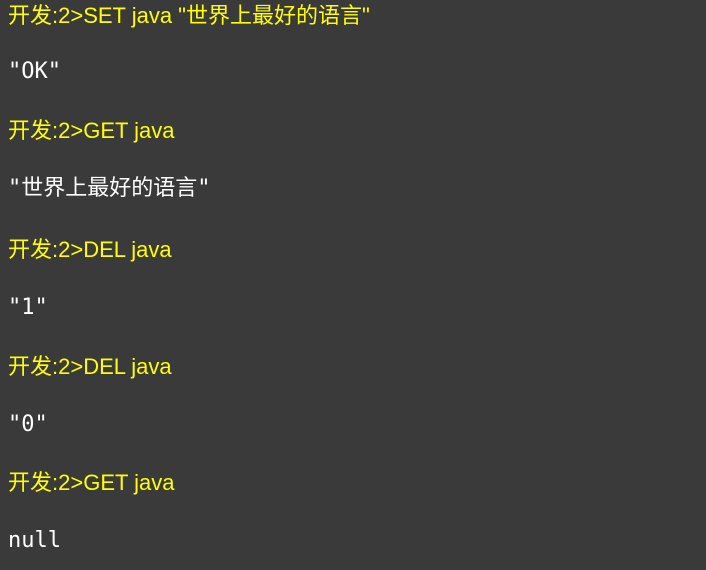 This screenshot has height=570, width=706. I want to click on output-line: "OK", so click(34, 71).